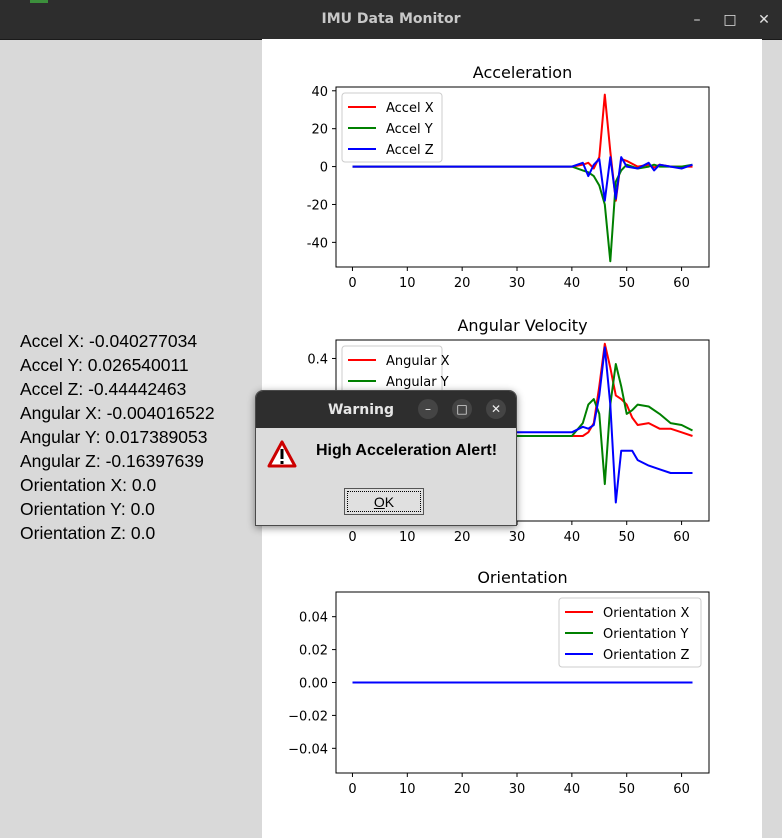  What do you see at coordinates (681, 283) in the screenshot?
I see `chart0-xtick-label: 60` at bounding box center [681, 283].